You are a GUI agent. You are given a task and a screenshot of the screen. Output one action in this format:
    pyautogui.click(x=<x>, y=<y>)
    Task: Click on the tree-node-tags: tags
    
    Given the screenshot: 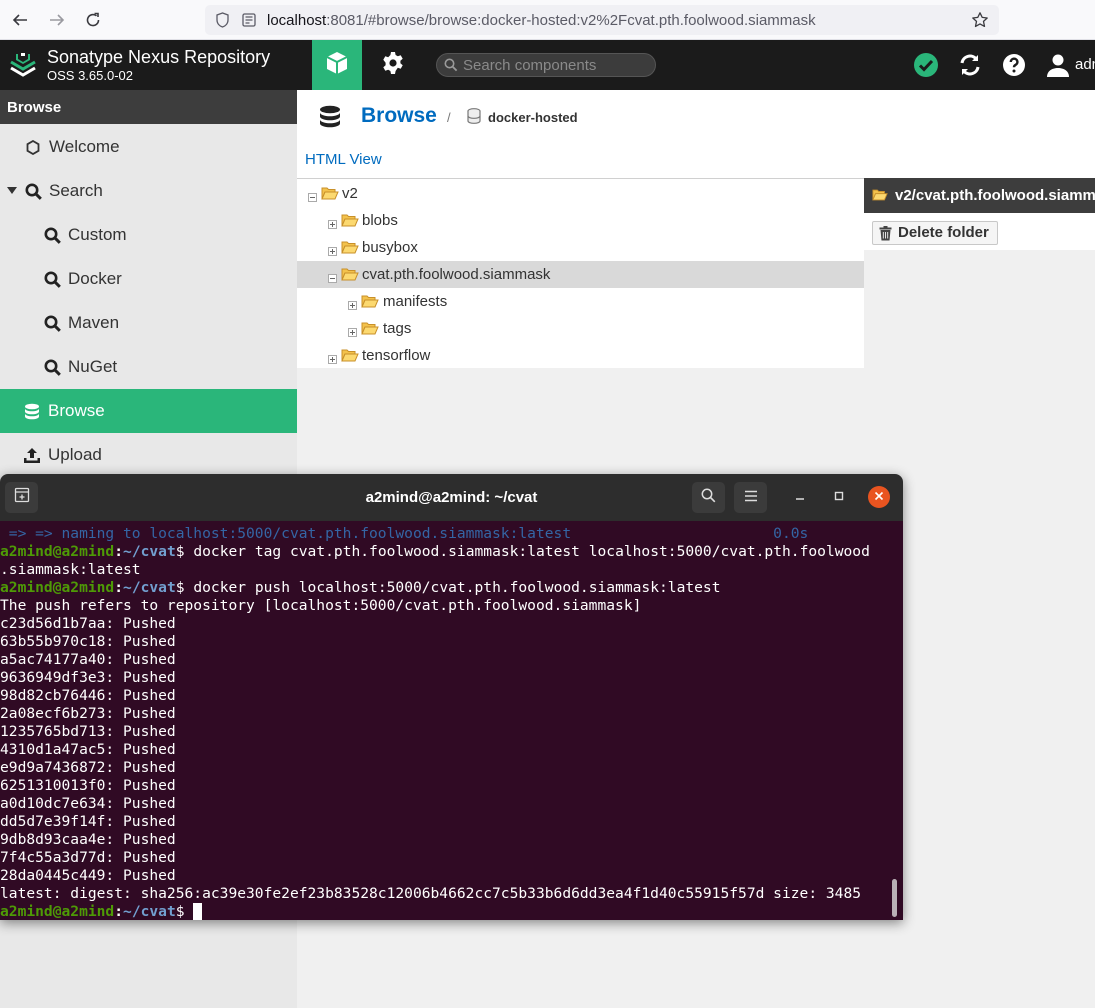 What is the action you would take?
    pyautogui.click(x=580, y=328)
    